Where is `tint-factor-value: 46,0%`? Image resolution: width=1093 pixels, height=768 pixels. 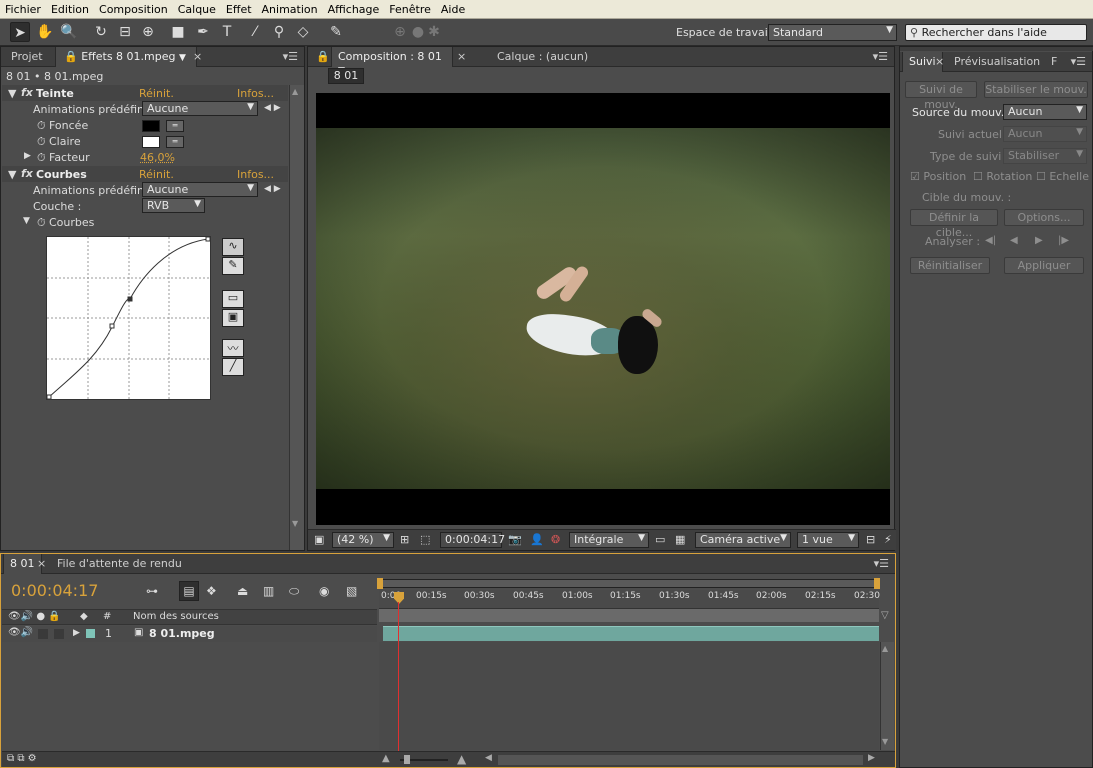
tint-factor-value: 46,0% is located at coordinates (157, 157).